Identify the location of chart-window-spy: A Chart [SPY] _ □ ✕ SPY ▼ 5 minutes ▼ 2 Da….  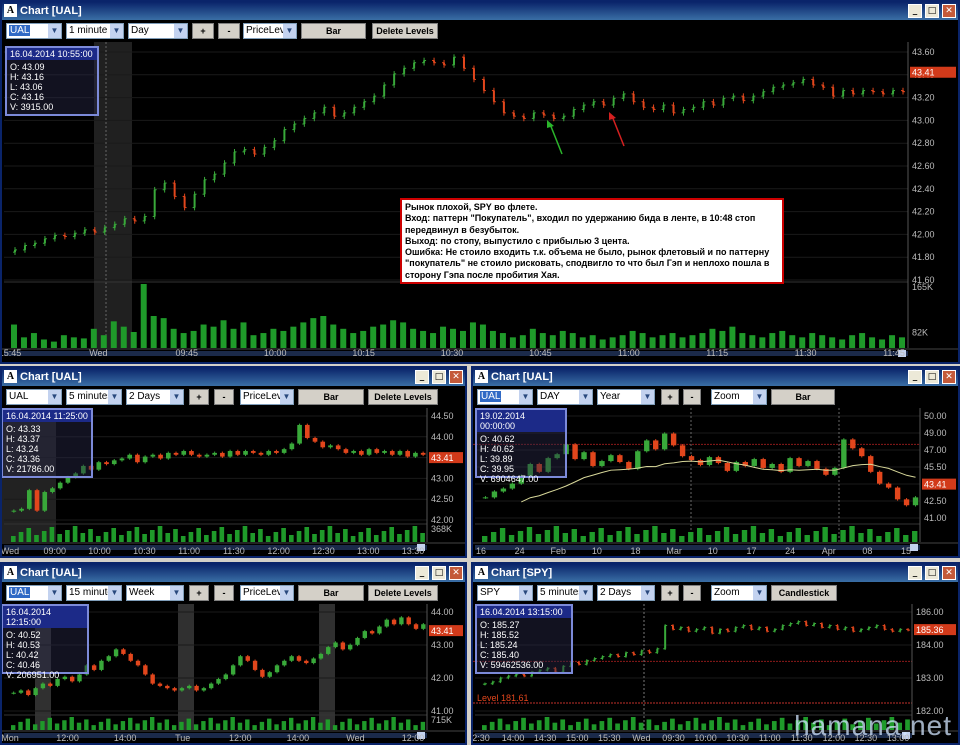
(715, 653).